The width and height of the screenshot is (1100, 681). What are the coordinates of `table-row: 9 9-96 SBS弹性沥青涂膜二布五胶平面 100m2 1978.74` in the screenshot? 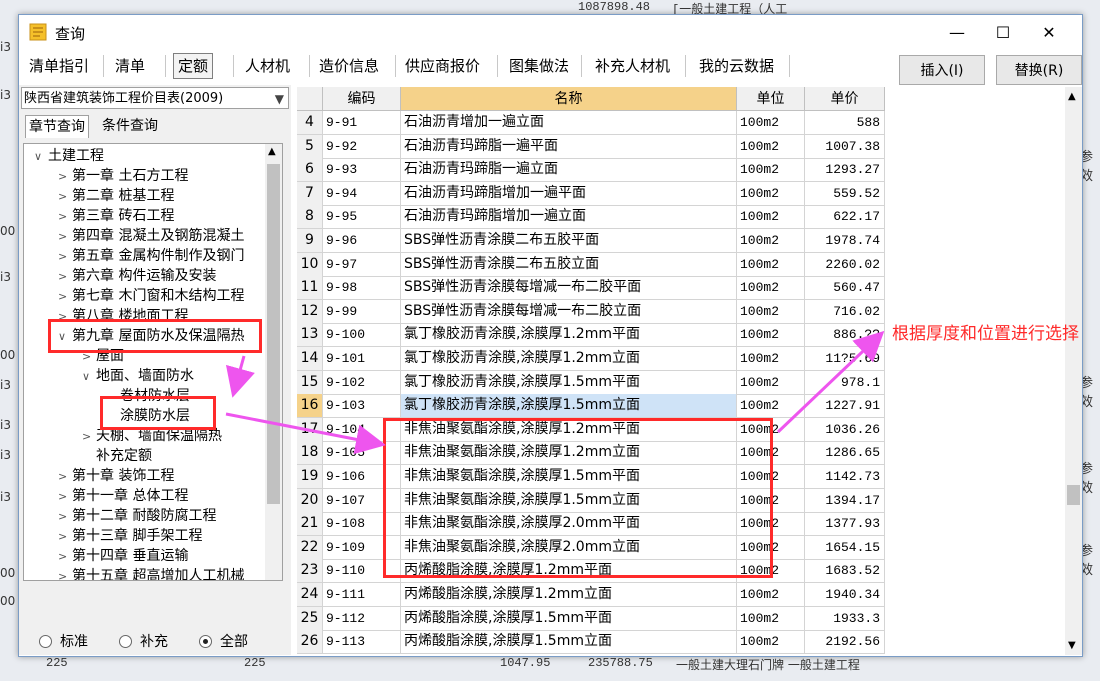 It's located at (591, 241).